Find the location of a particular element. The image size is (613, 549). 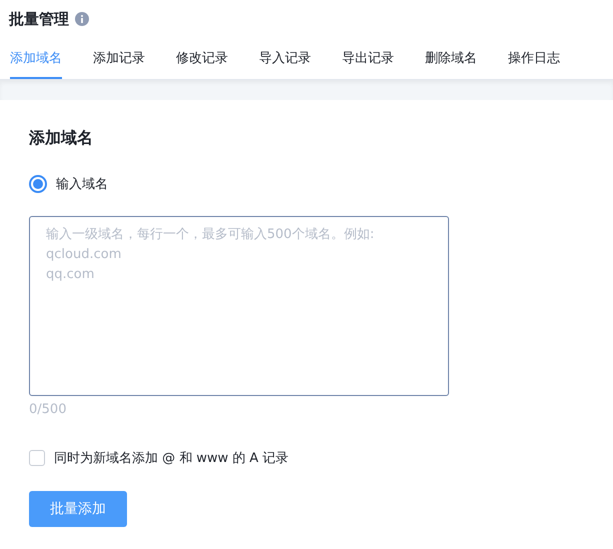

page-title: 批量管理 is located at coordinates (39, 19).